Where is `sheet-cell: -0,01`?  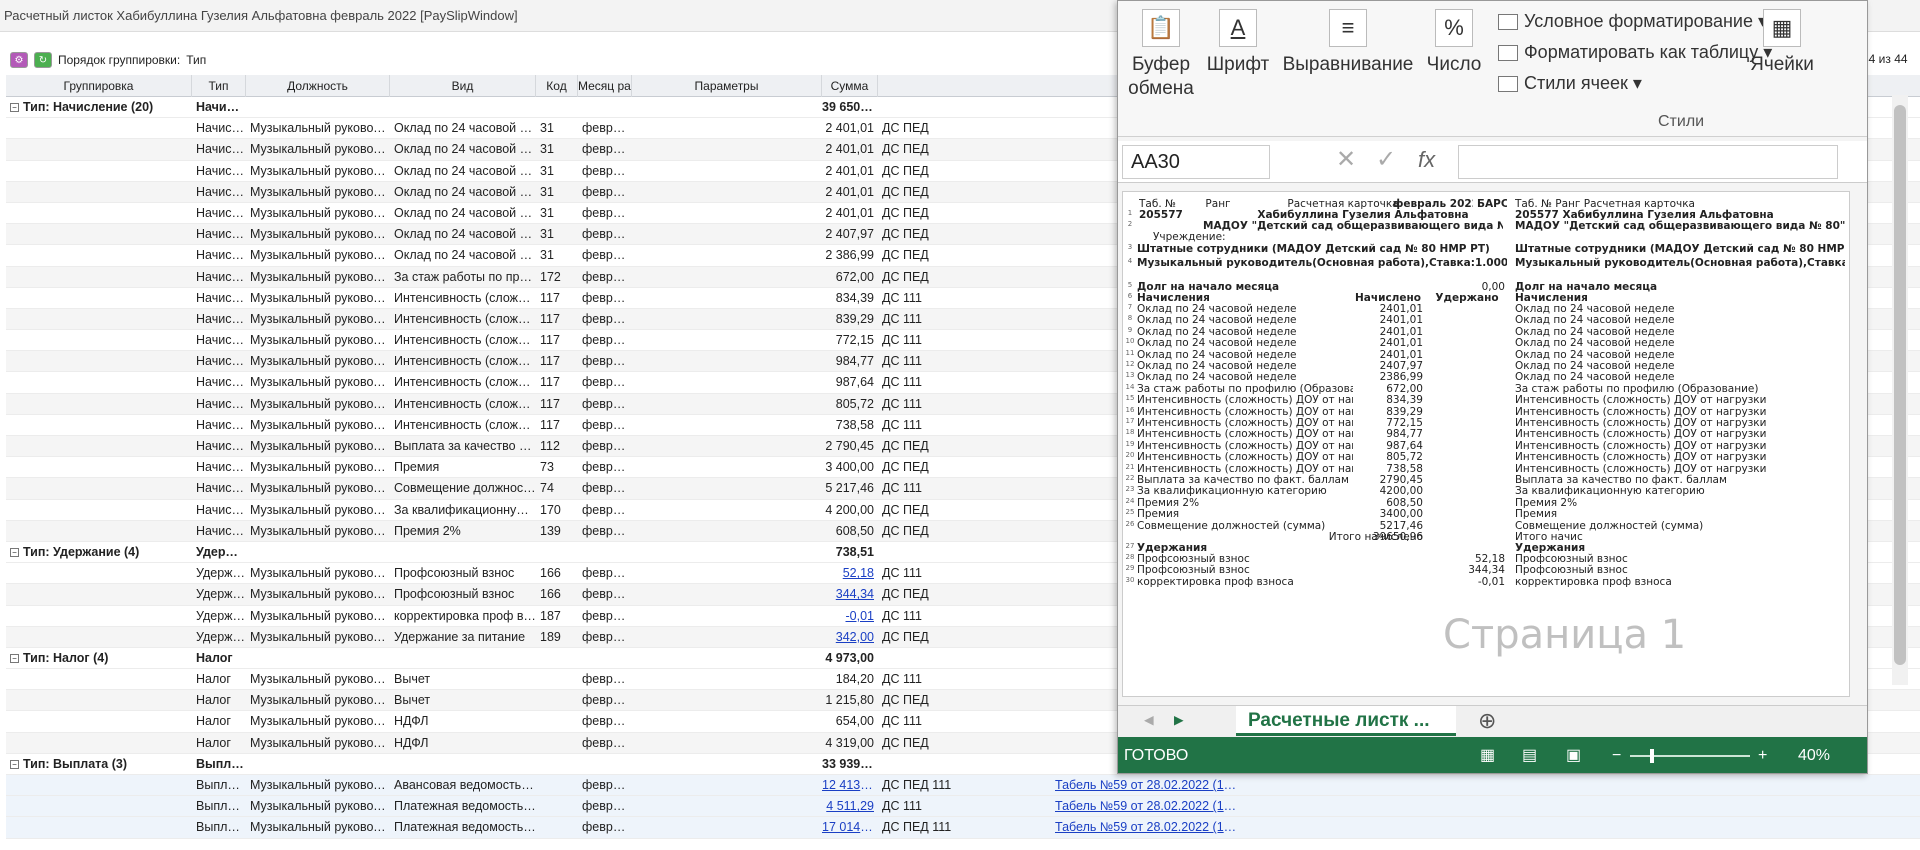 sheet-cell: -0,01 is located at coordinates (1491, 581).